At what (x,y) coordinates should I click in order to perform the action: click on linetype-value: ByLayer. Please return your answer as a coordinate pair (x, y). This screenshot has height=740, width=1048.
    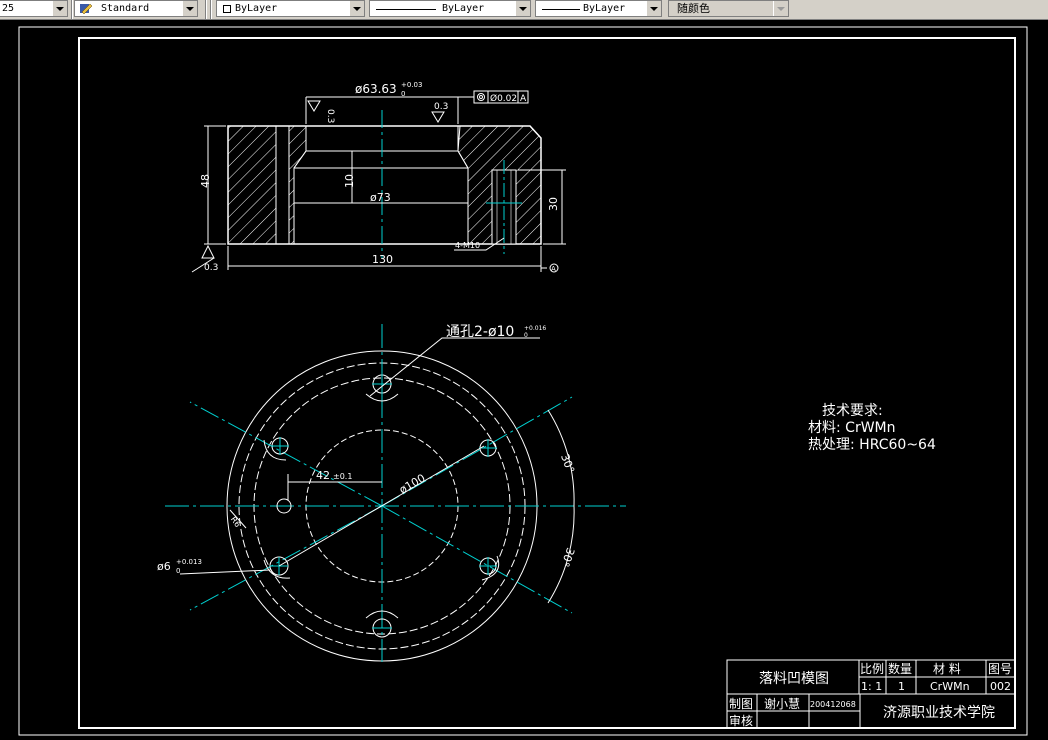
    Looking at the image, I should click on (463, 8).